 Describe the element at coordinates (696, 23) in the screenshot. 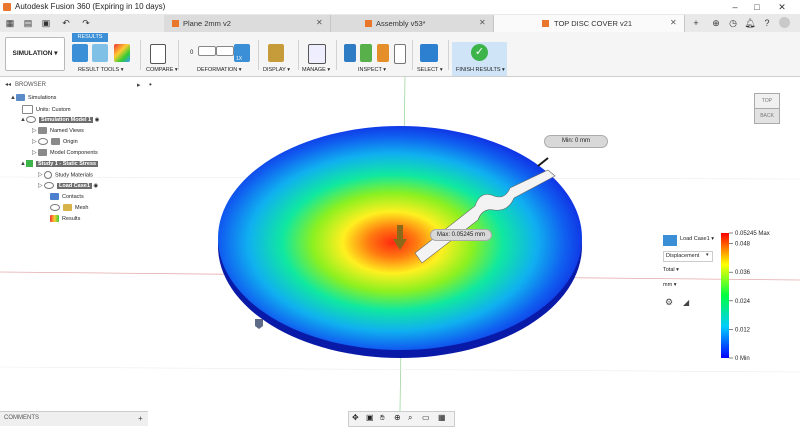

I see `new-tab-icon: +` at that location.